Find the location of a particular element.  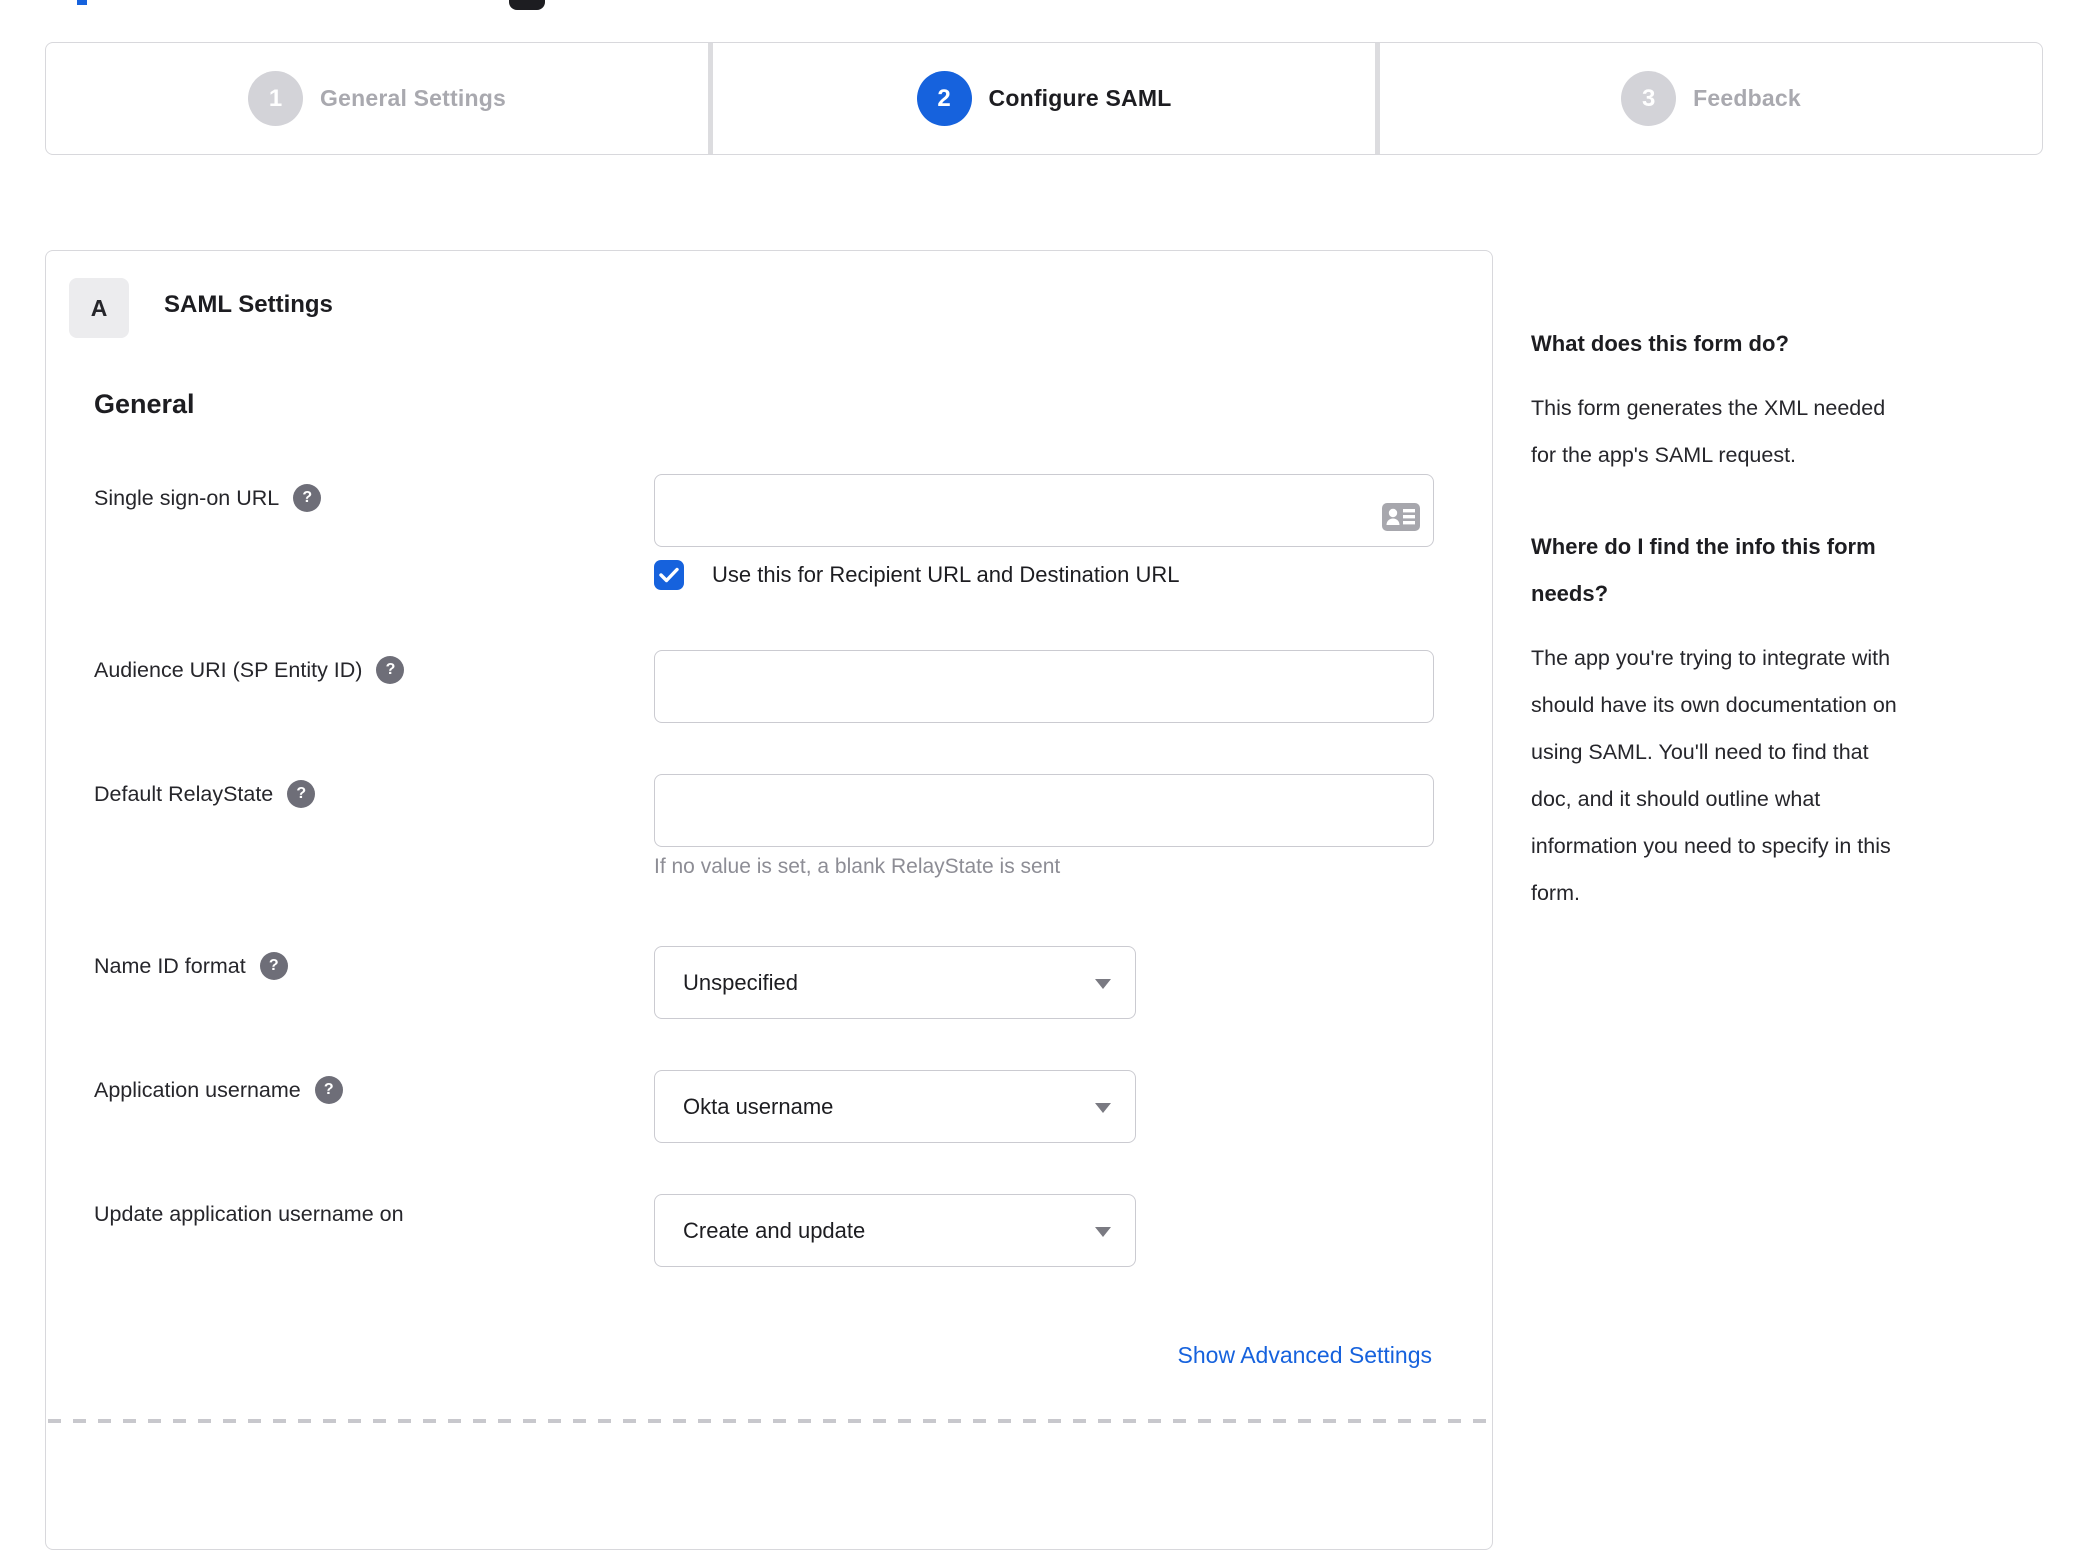

step-label: Feedback is located at coordinates (1747, 98).